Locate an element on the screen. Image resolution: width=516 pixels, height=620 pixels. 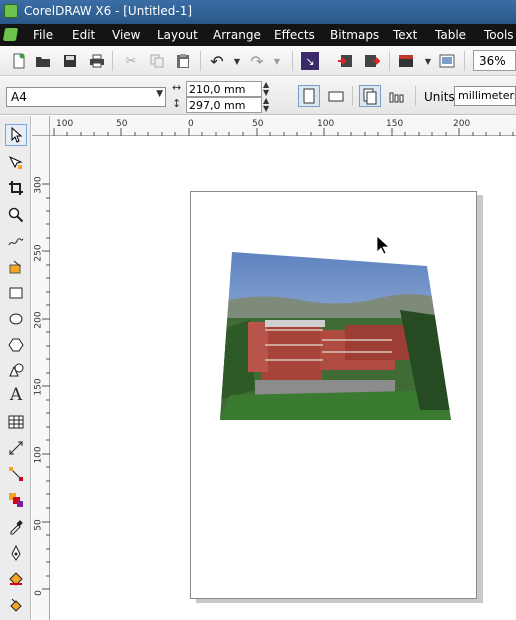
copy-icon is located at coordinates (157, 61).